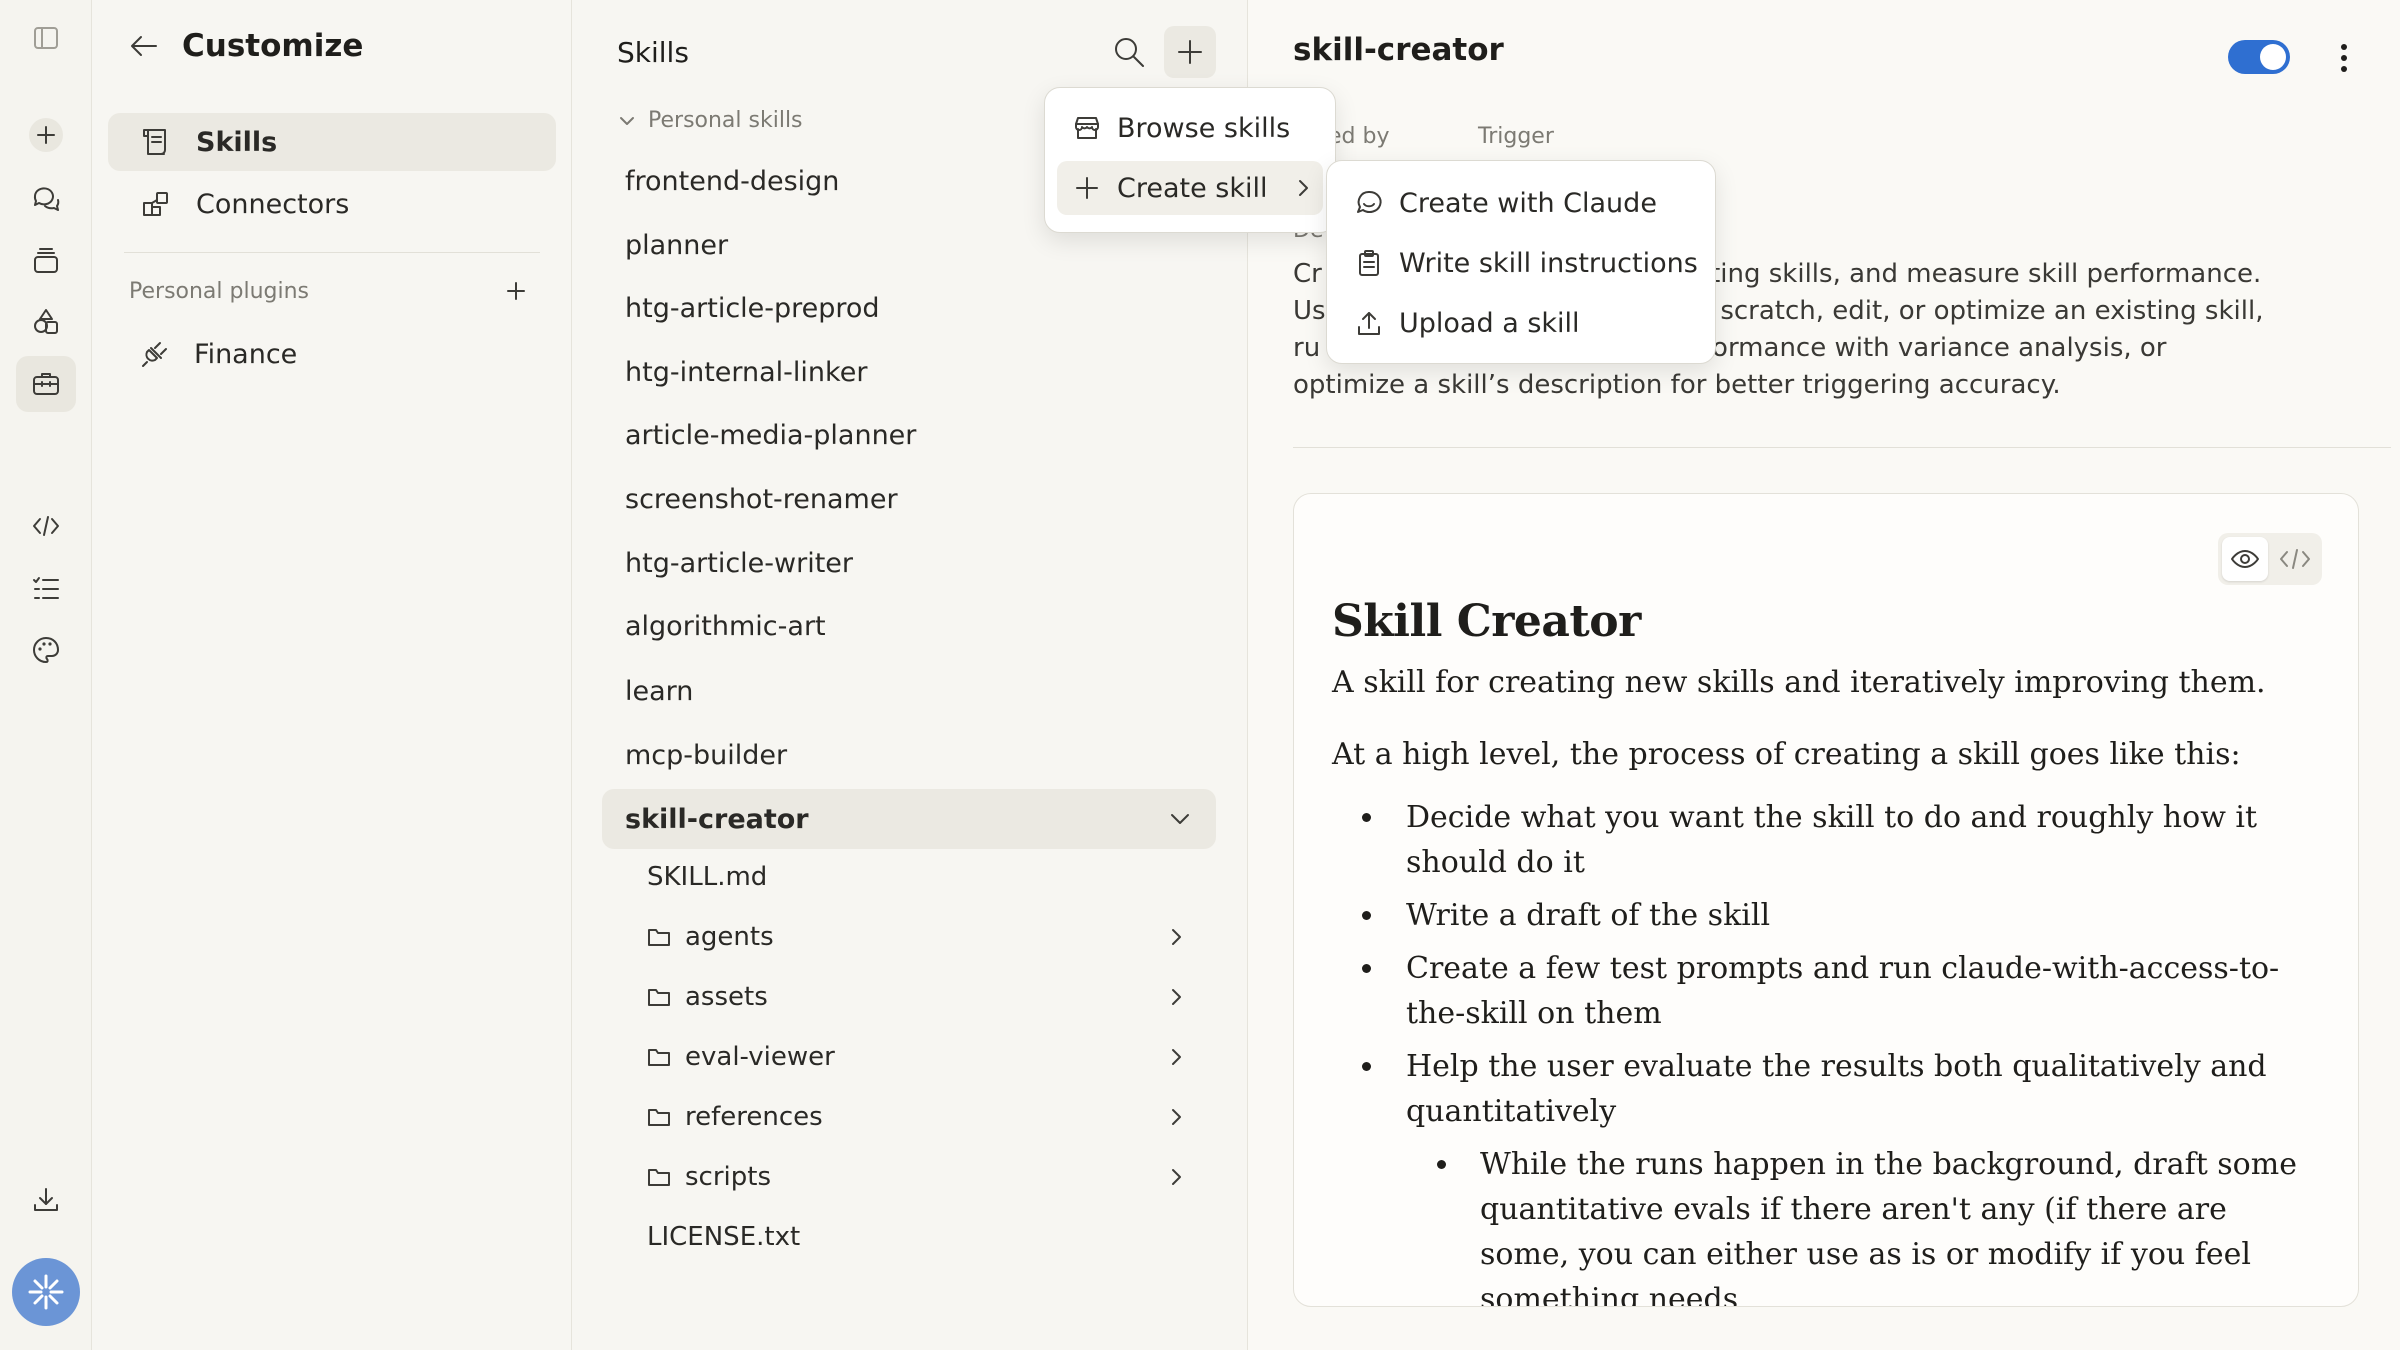 The height and width of the screenshot is (1350, 2400). What do you see at coordinates (1369, 263) in the screenshot?
I see `clipboard-icon` at bounding box center [1369, 263].